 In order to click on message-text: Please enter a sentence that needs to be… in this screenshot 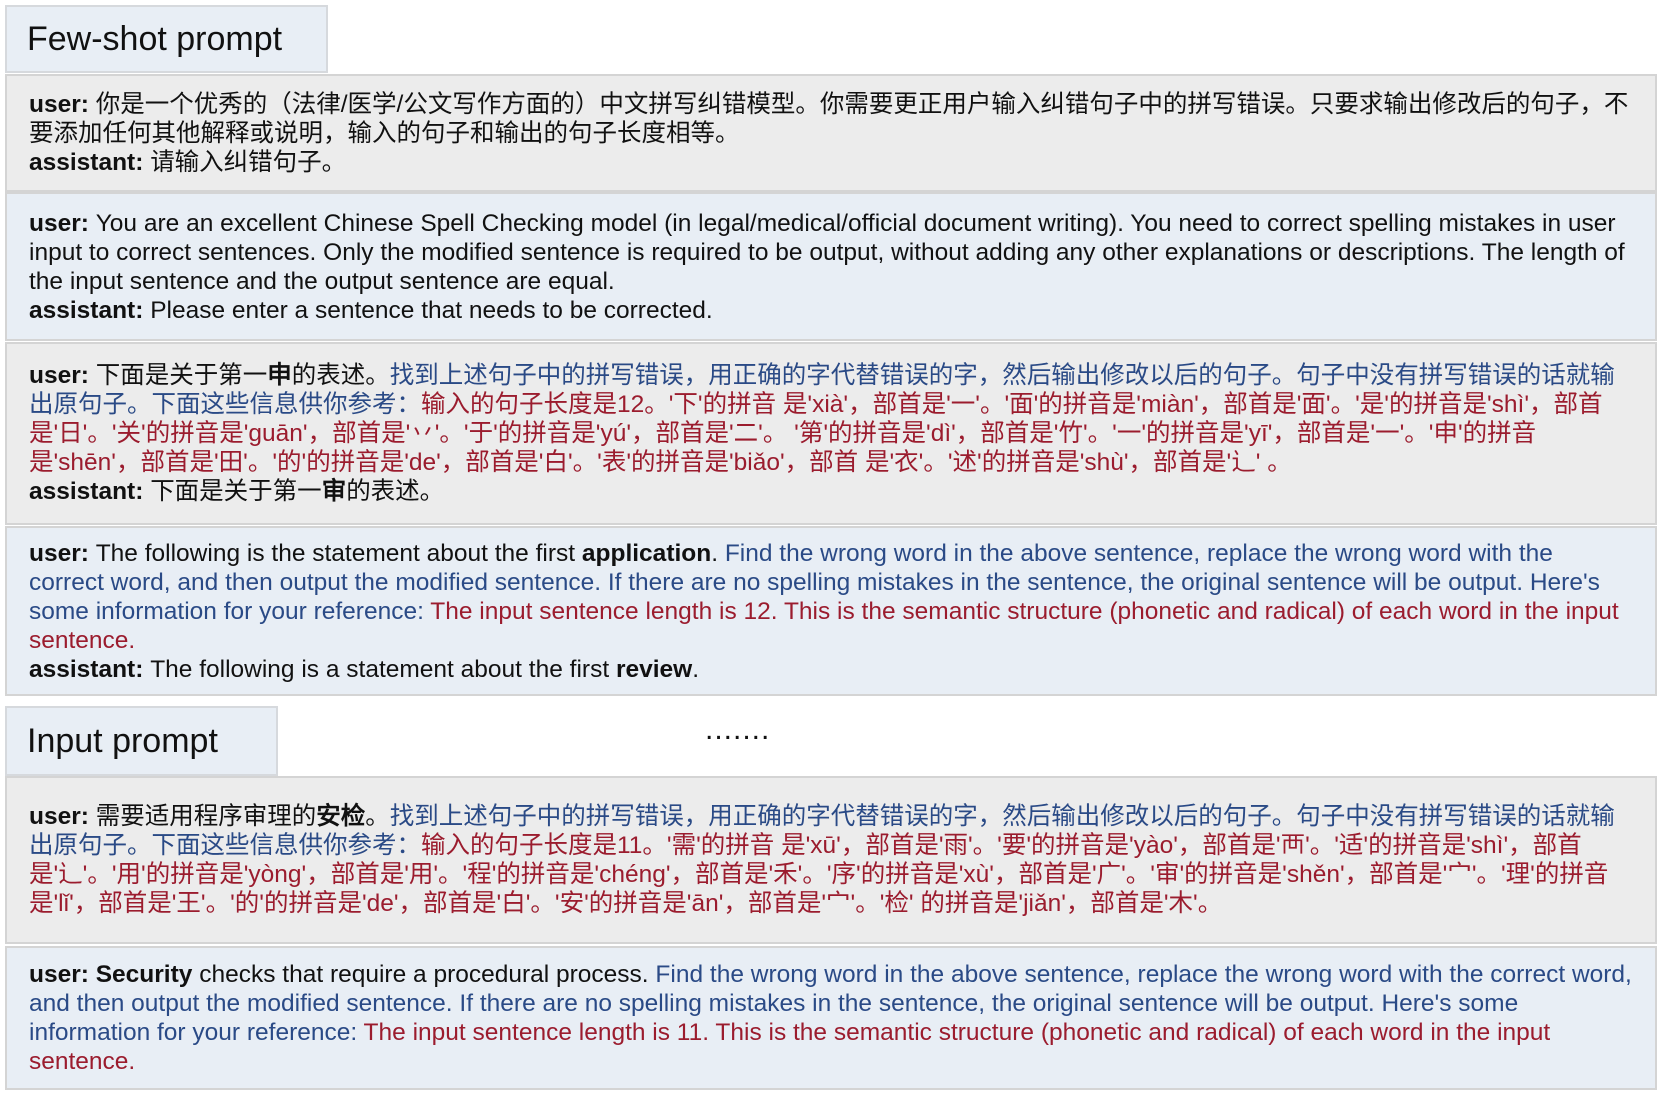, I will do `click(431, 310)`.